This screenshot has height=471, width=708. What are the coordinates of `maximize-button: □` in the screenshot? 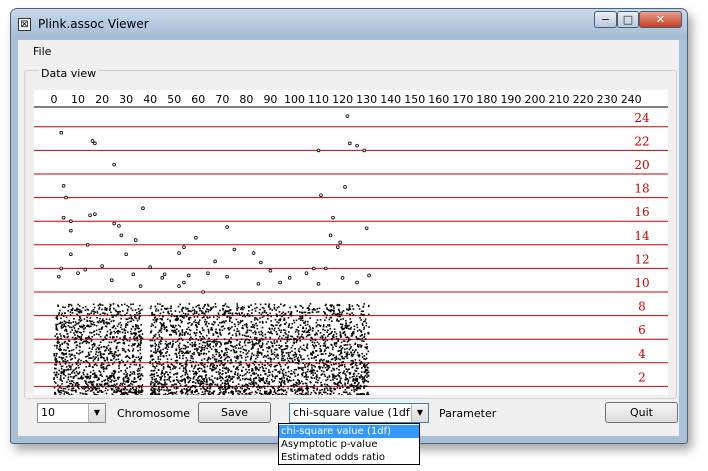 It's located at (628, 19).